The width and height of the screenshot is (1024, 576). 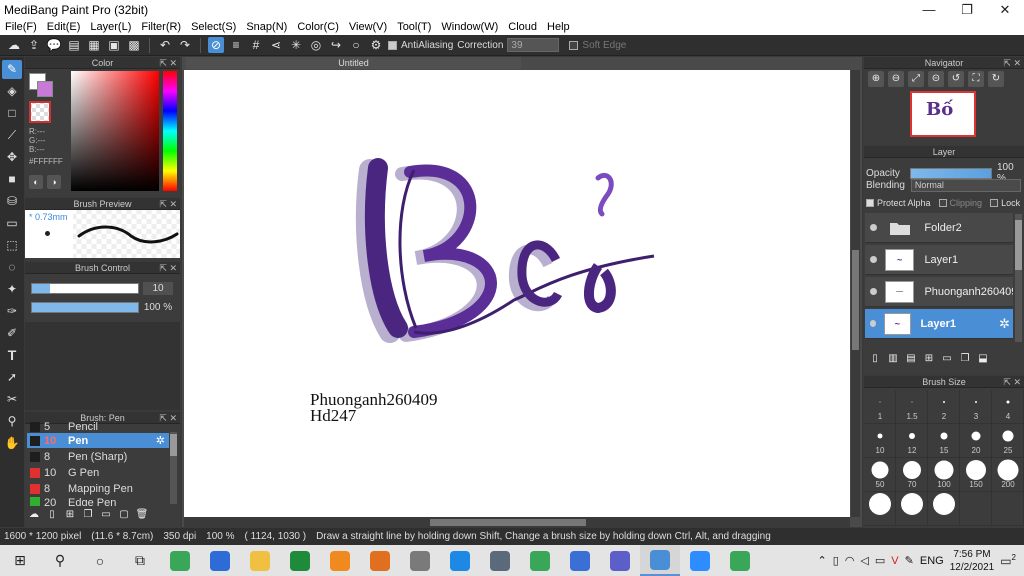 What do you see at coordinates (939, 324) in the screenshot?
I see `layer-row-selected: ~ Layer1 ✲` at bounding box center [939, 324].